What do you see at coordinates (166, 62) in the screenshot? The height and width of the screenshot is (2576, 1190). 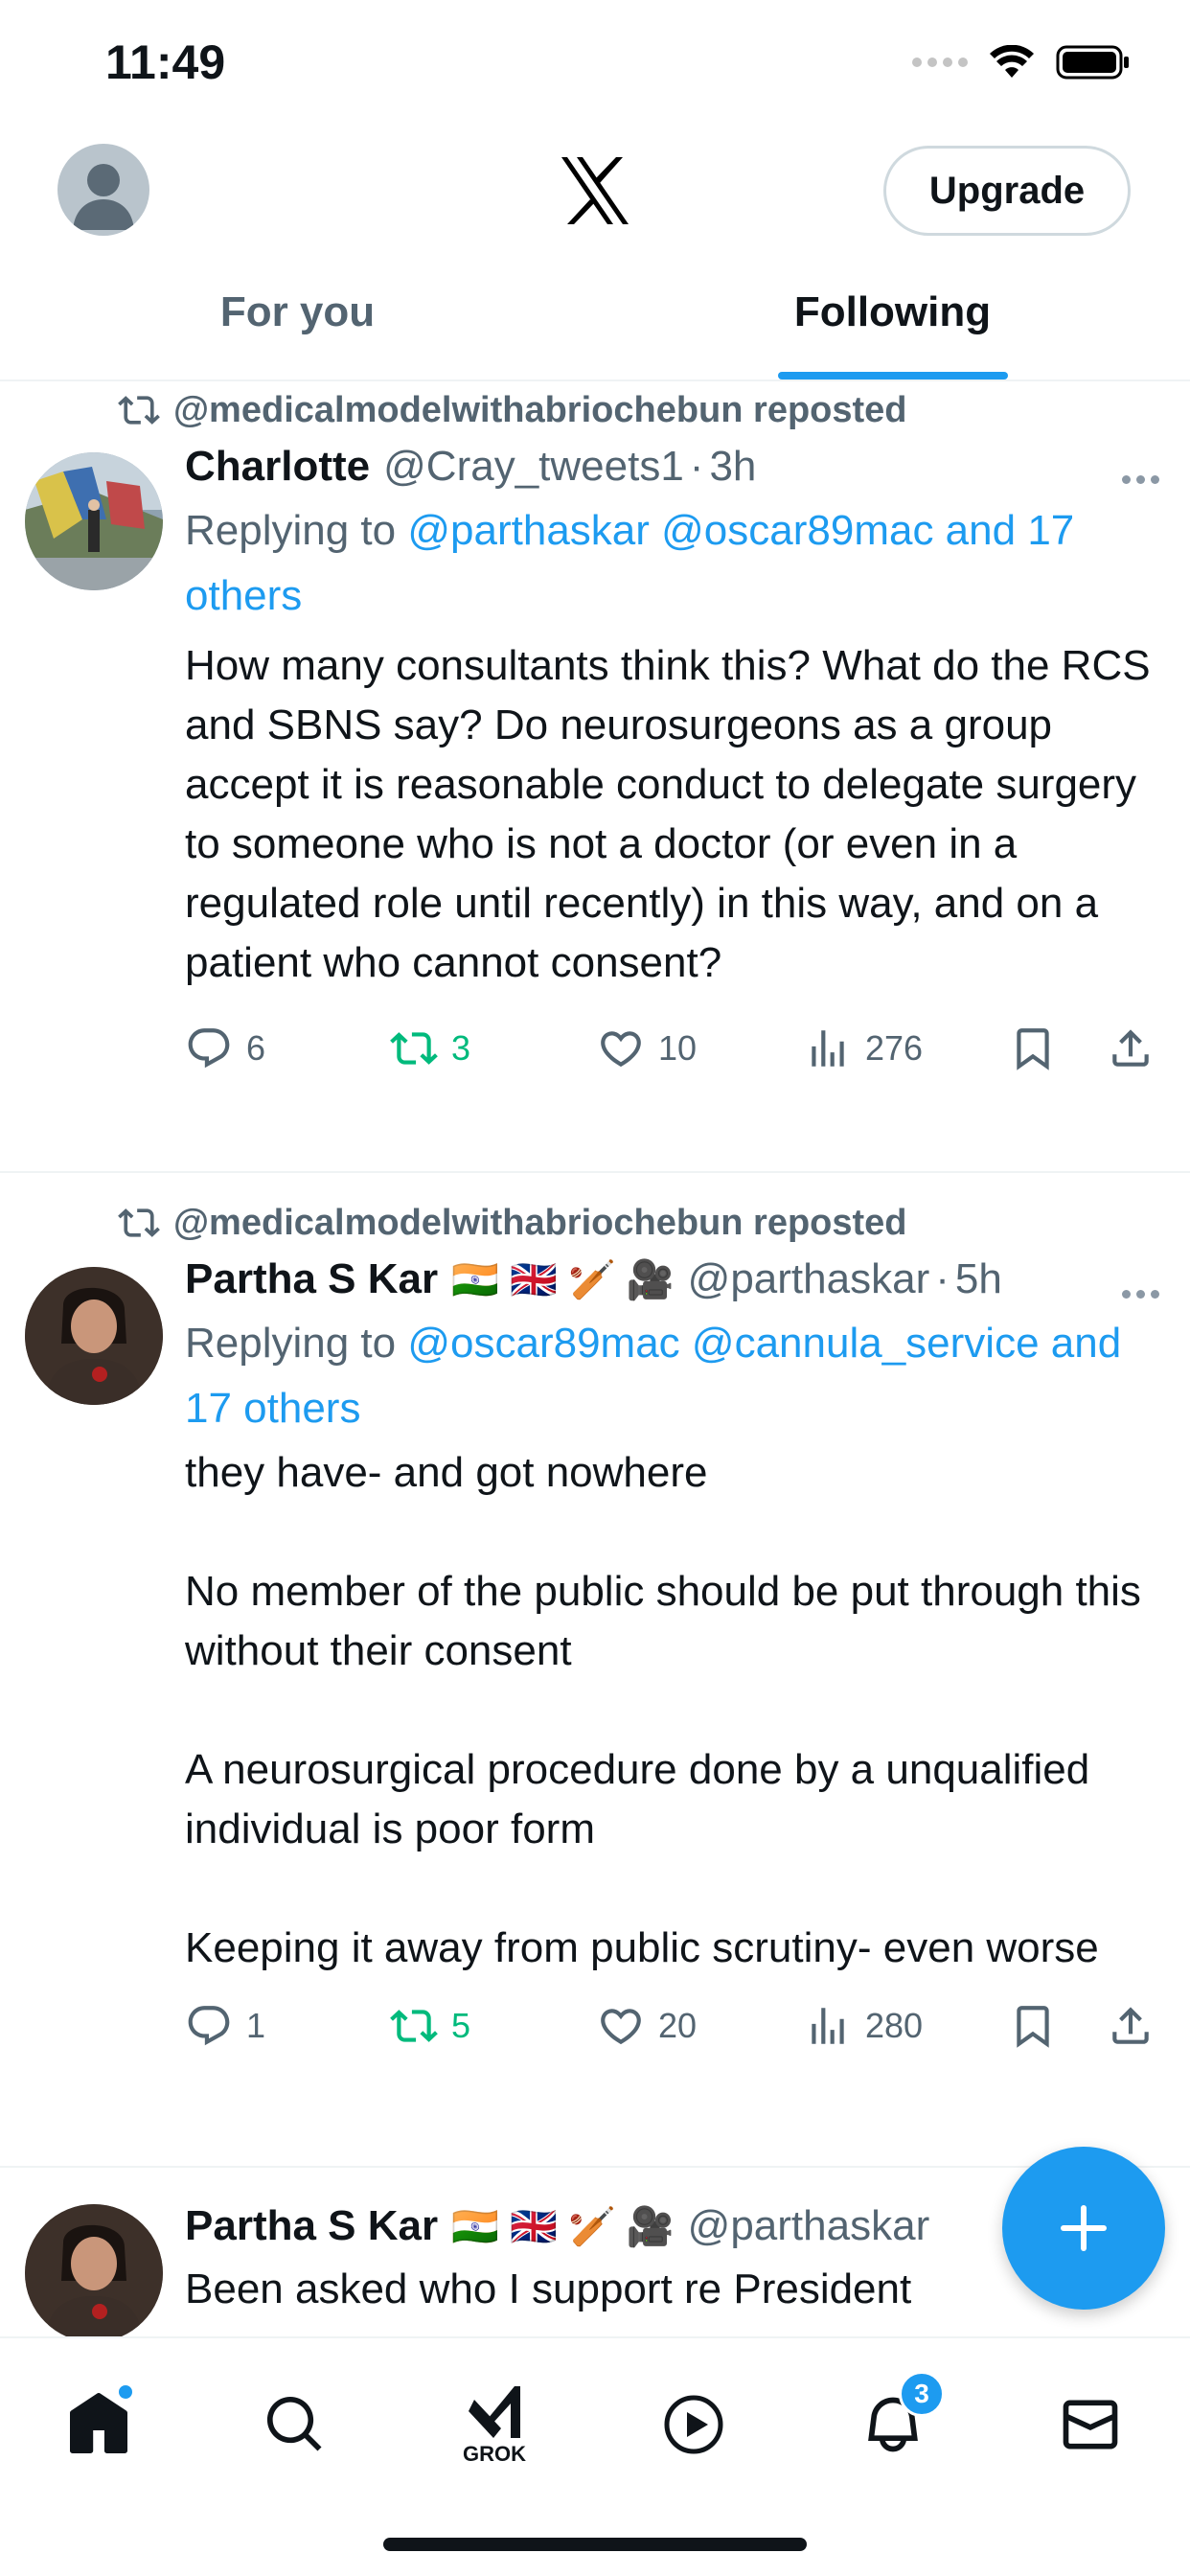 I see `status-time: 11:49` at bounding box center [166, 62].